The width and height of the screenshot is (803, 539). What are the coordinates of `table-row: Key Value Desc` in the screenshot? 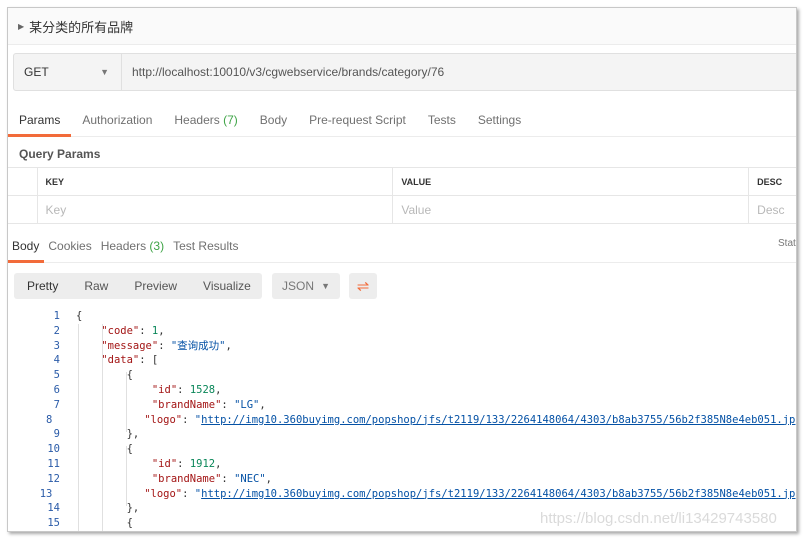 It's located at (402, 210).